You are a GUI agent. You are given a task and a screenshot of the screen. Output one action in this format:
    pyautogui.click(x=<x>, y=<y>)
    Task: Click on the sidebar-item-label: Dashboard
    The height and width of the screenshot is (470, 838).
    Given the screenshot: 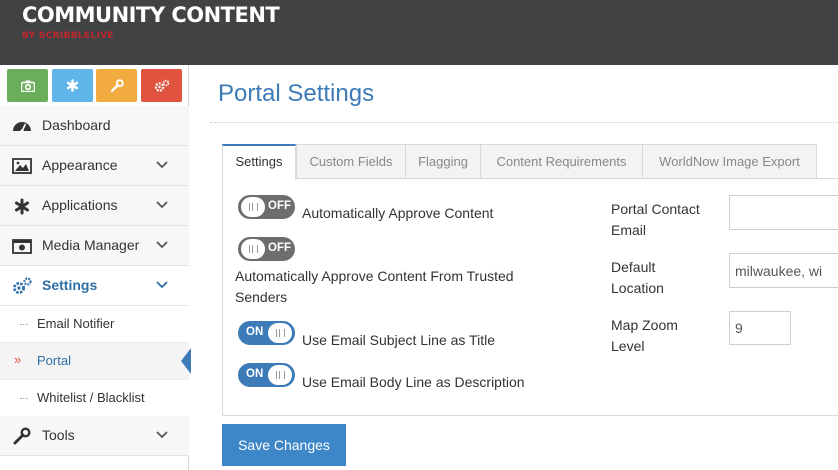 What is the action you would take?
    pyautogui.click(x=76, y=125)
    